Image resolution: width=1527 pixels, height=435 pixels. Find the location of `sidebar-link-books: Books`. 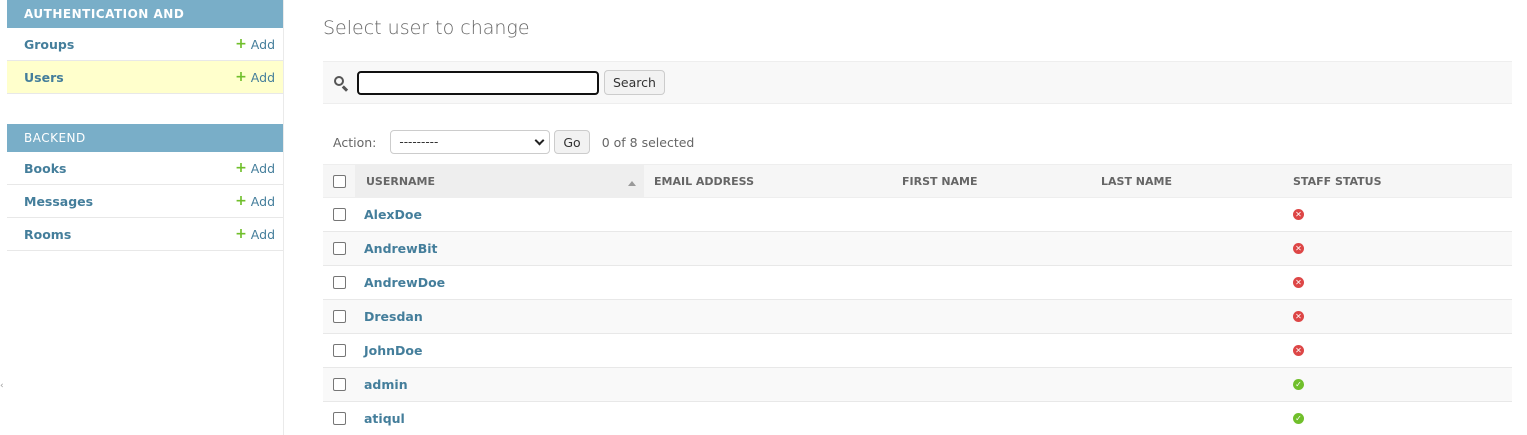

sidebar-link-books: Books is located at coordinates (45, 168).